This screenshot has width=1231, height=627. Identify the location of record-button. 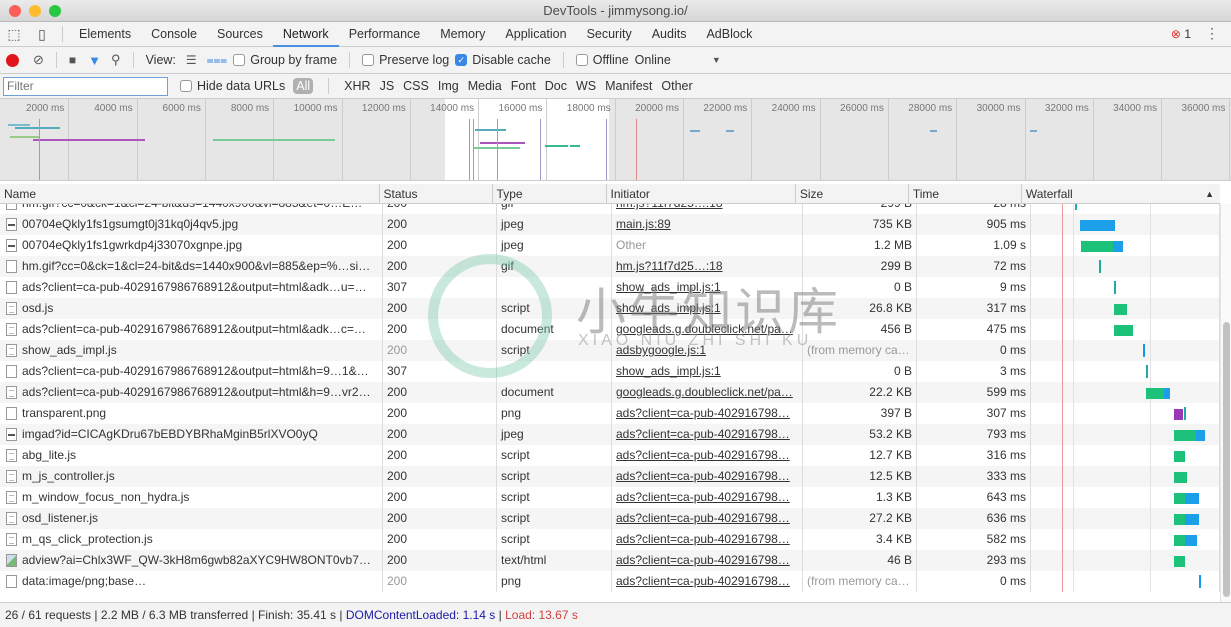
(12, 60).